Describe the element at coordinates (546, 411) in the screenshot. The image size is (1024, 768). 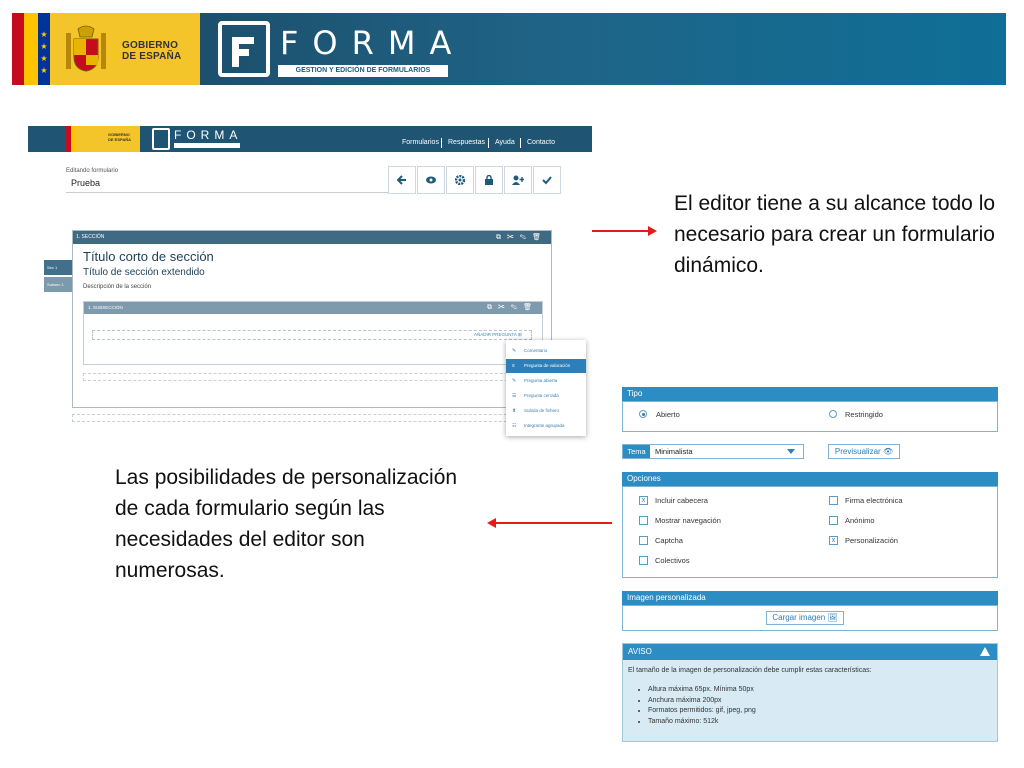
I see `menu-item-subida-de-fichero: ⬆ Subida de fichero` at that location.